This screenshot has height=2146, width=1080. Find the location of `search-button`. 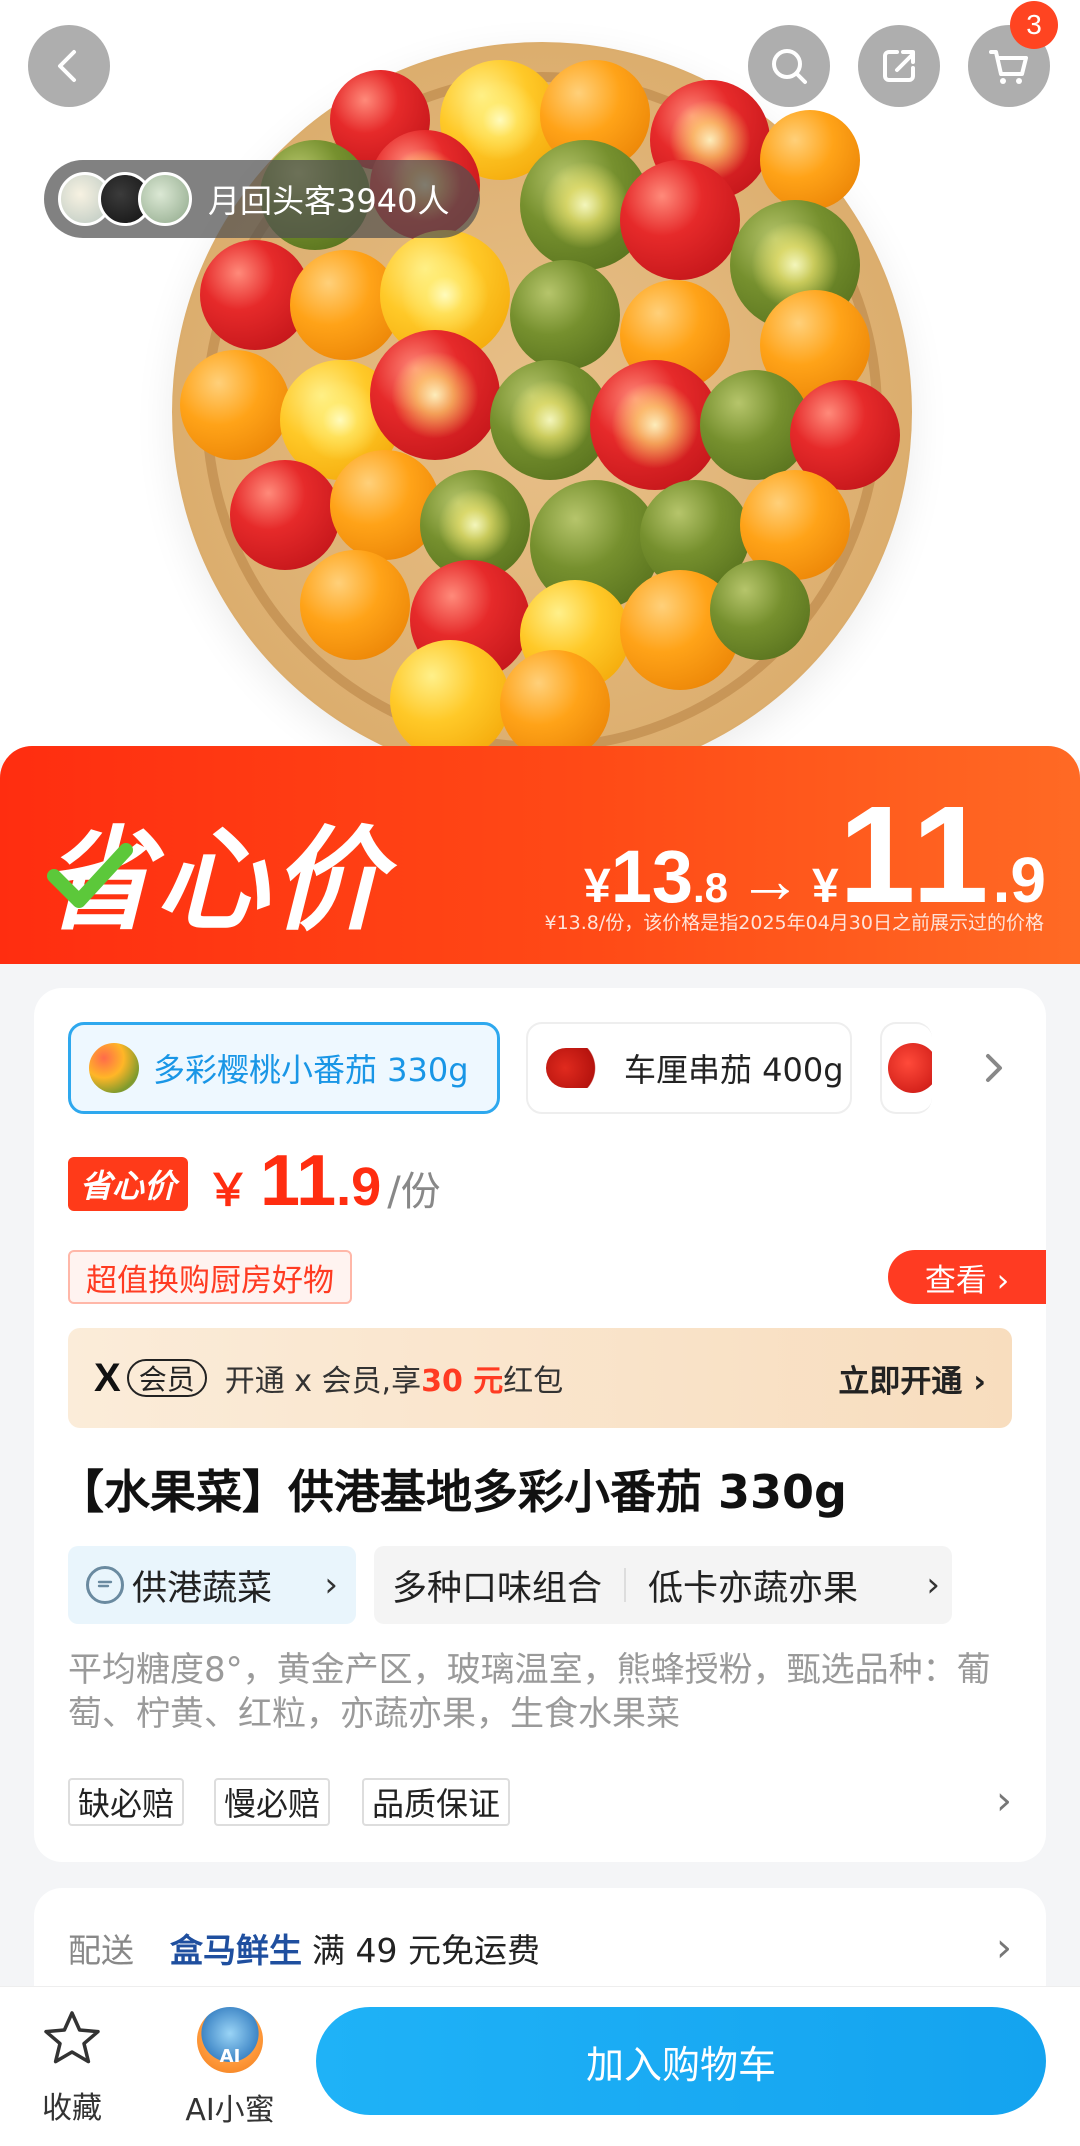

search-button is located at coordinates (789, 66).